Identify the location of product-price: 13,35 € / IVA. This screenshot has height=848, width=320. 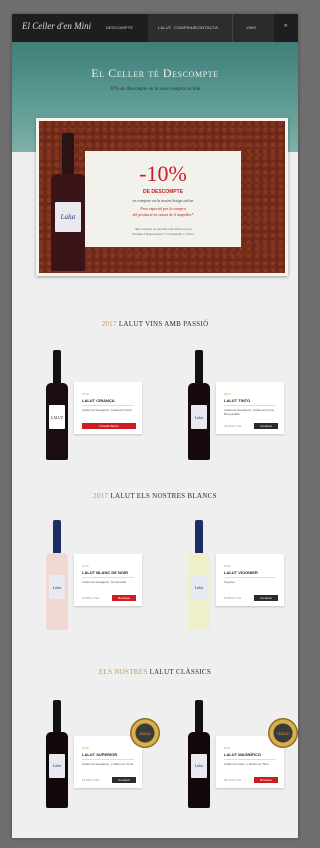
(233, 426).